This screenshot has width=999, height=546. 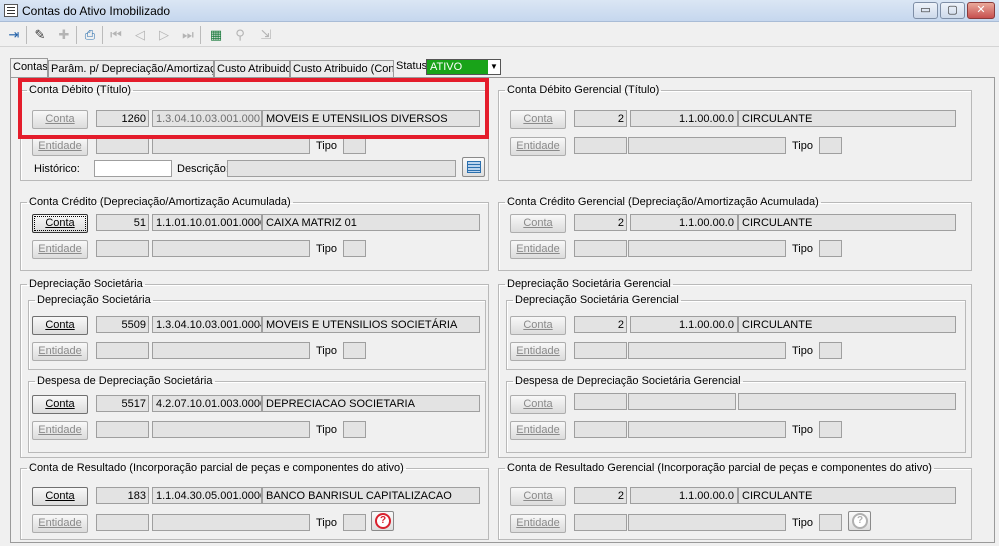 What do you see at coordinates (122, 403) in the screenshot?
I see `account-code-field: 5517` at bounding box center [122, 403].